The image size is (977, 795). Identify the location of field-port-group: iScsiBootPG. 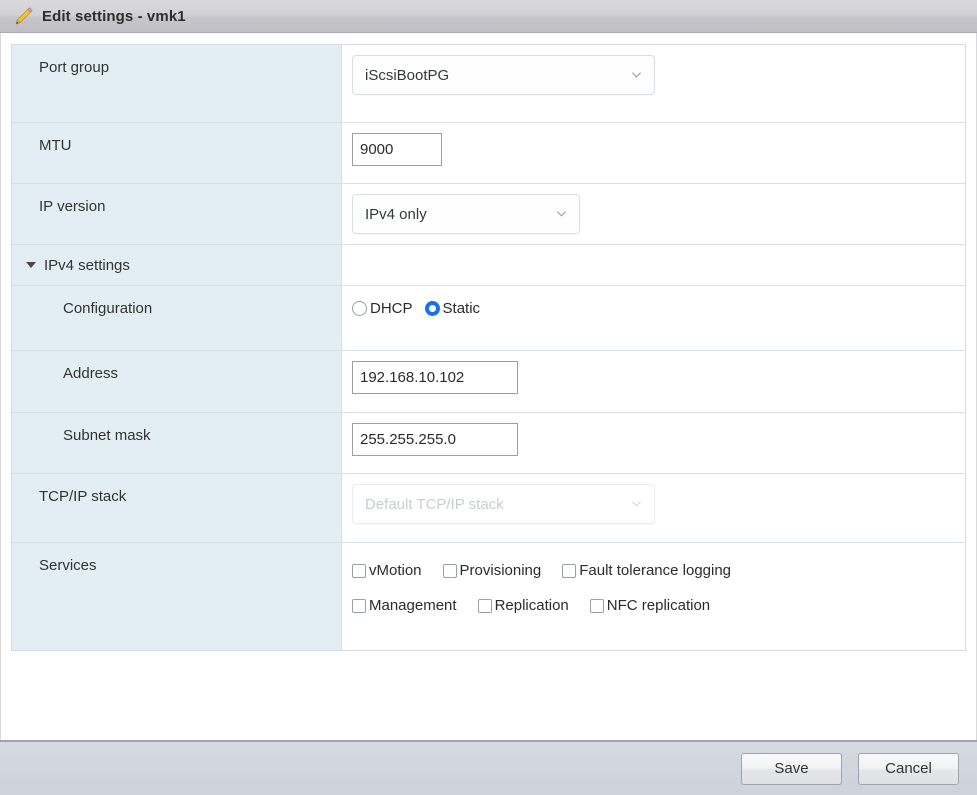
(653, 83).